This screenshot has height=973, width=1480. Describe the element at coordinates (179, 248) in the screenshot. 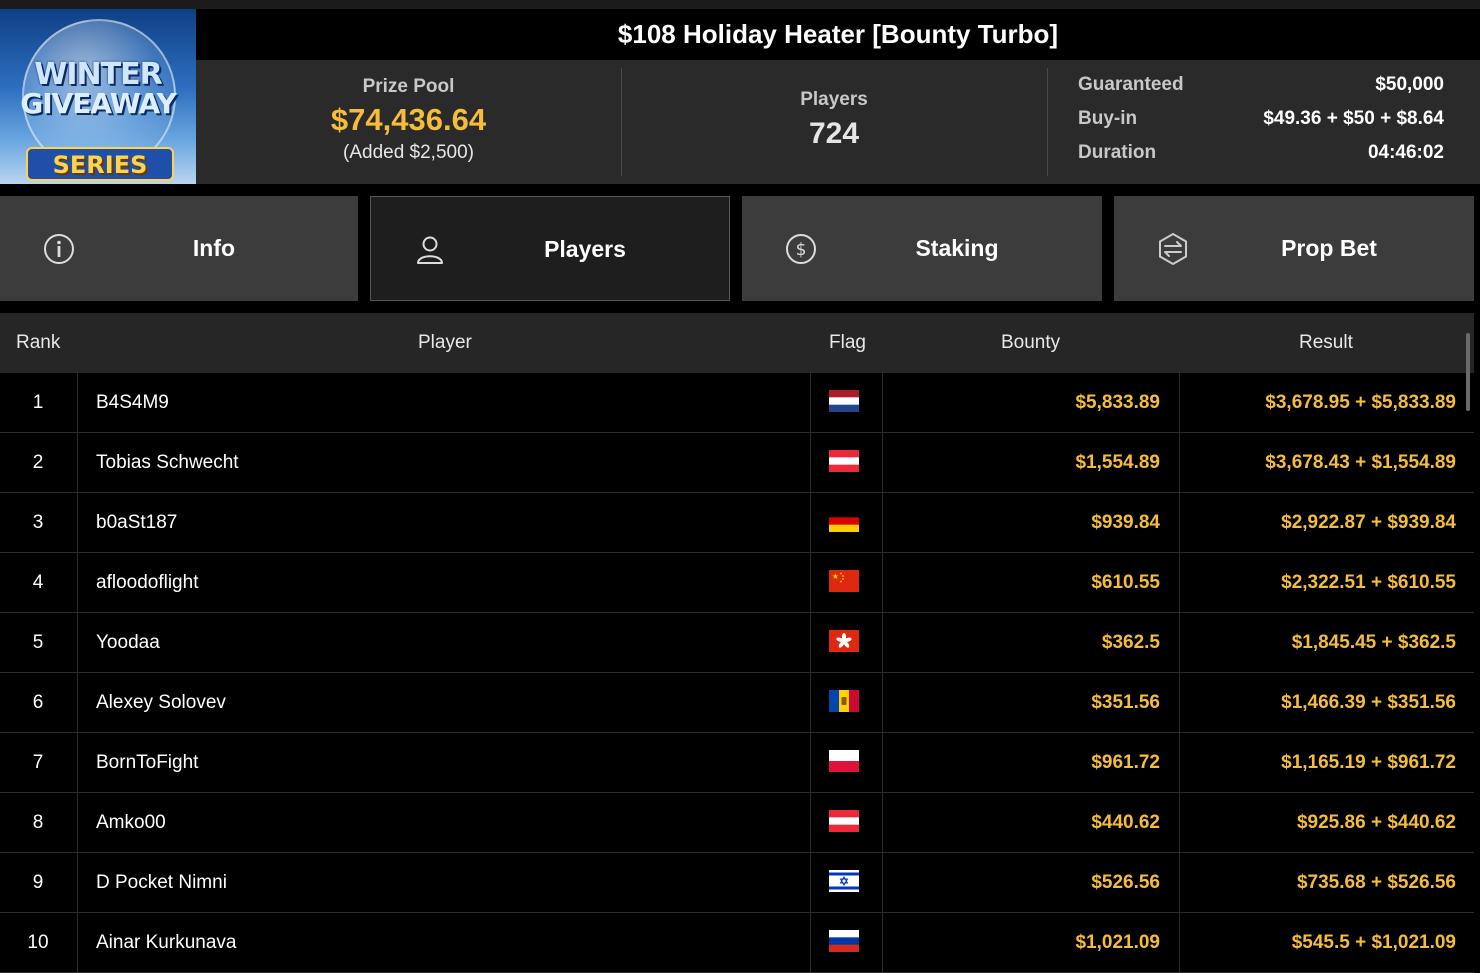

I see `tab-info: Info` at that location.